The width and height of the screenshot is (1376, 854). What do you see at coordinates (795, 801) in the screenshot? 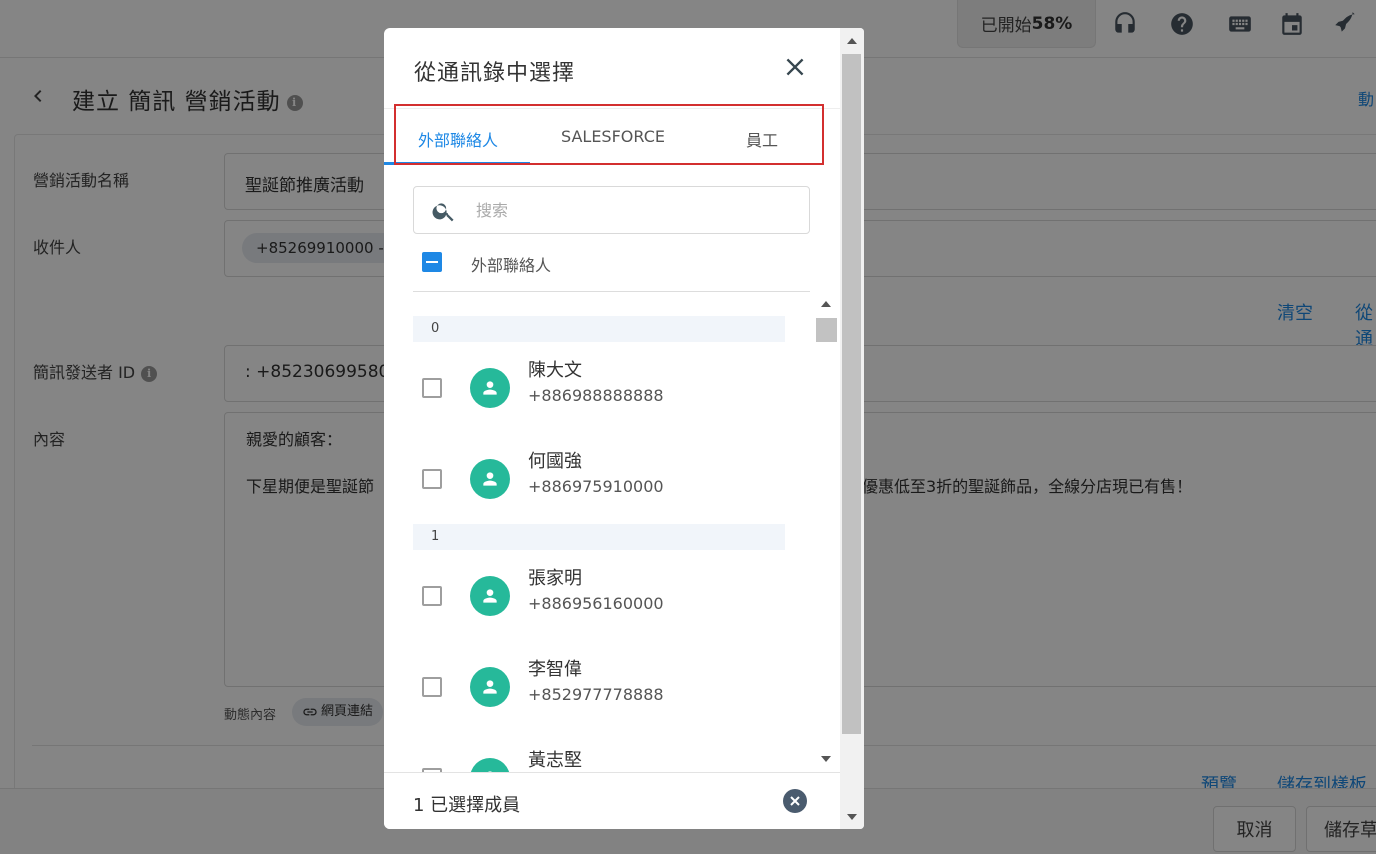
I see `clear-selection-icon` at bounding box center [795, 801].